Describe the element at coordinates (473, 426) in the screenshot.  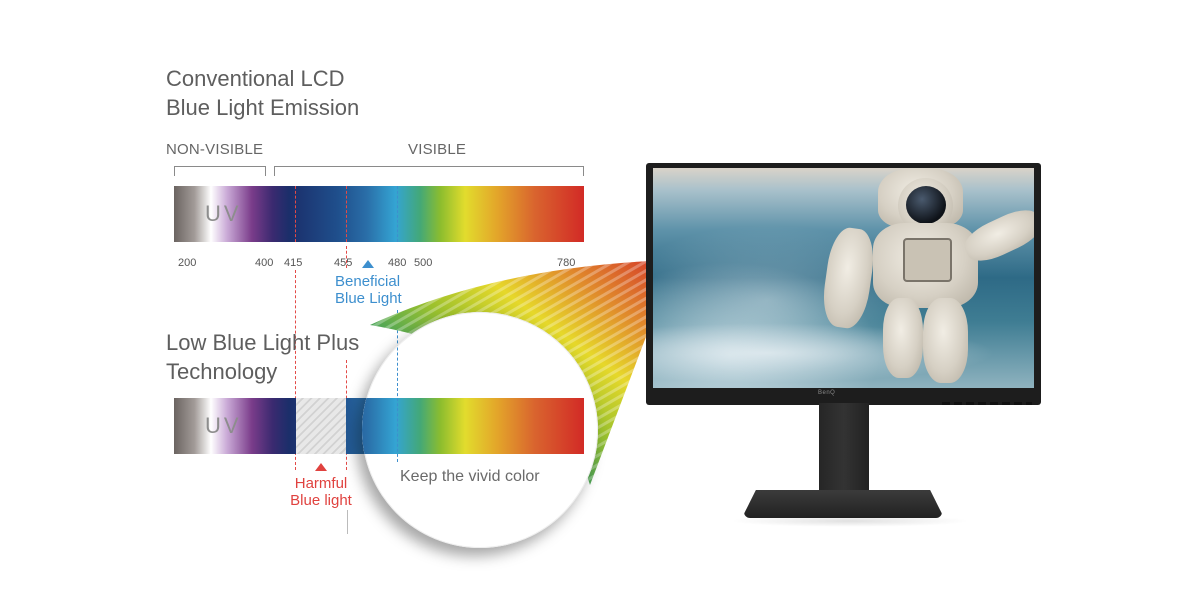
I see `magnified-spectrum-bar` at that location.